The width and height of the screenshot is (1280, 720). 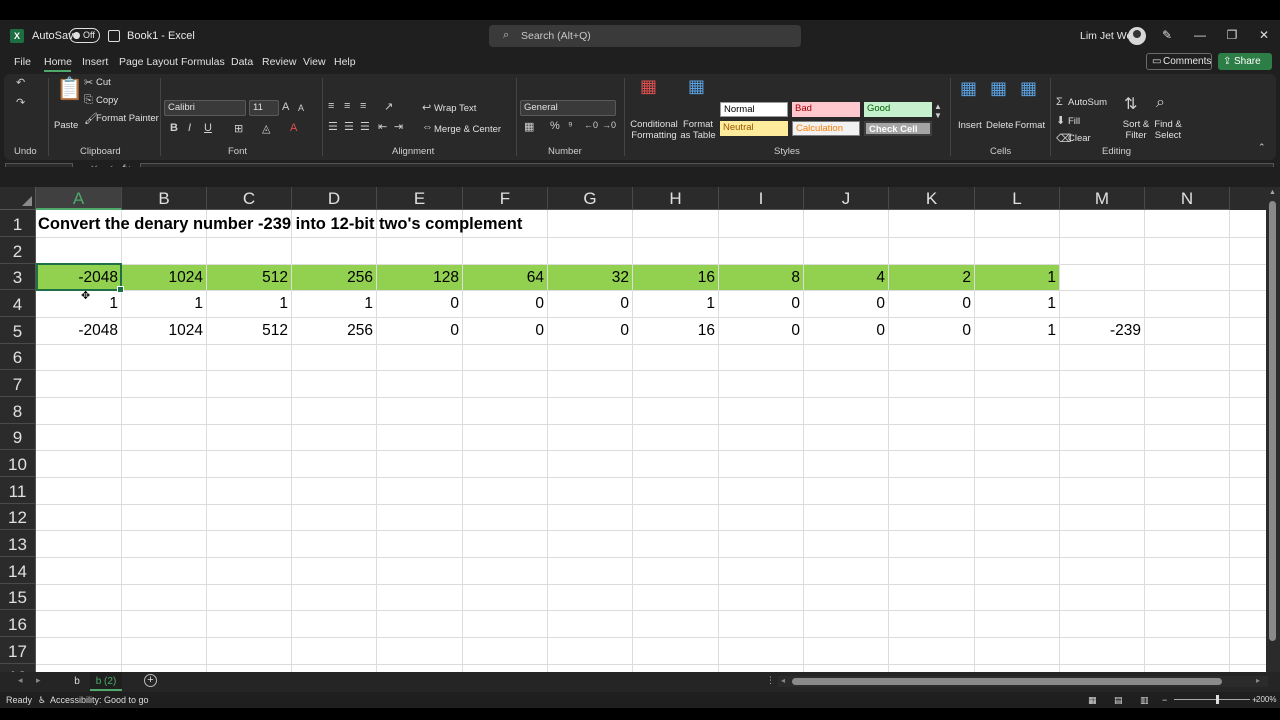 I want to click on cell-l5: 1, so click(x=1016, y=330).